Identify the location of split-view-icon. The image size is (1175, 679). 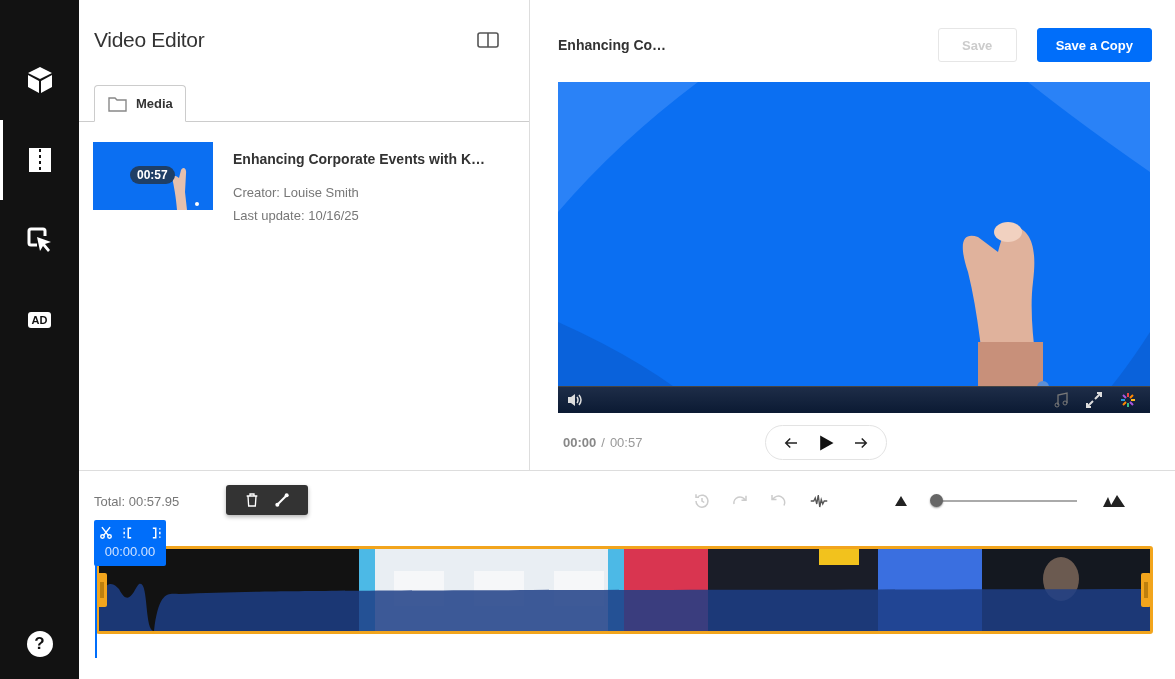
(39, 160).